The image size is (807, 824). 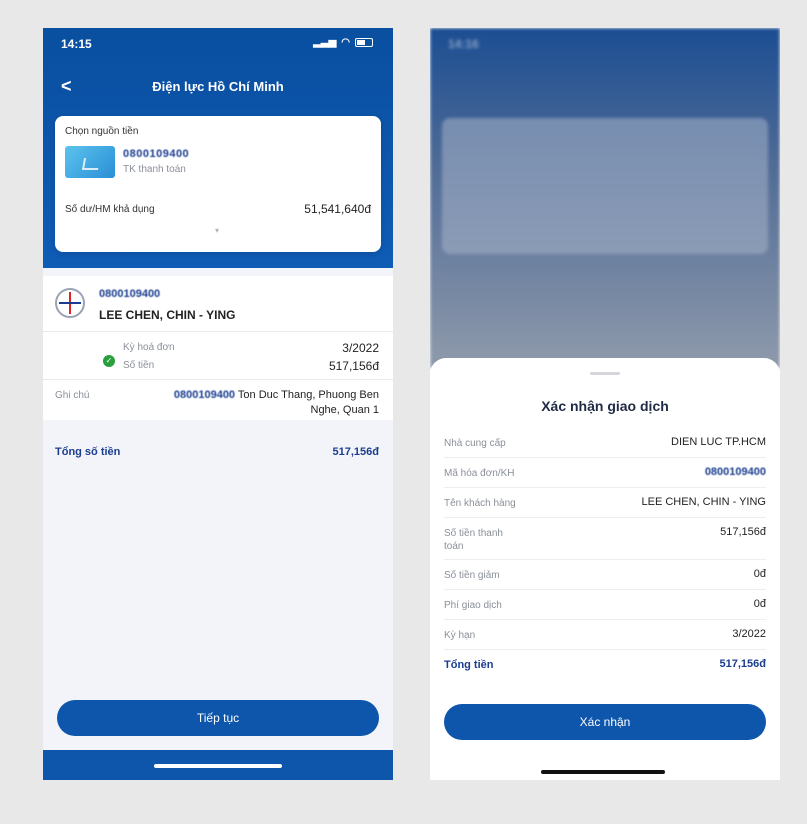 I want to click on wifi-icon: ◠, so click(x=345, y=42).